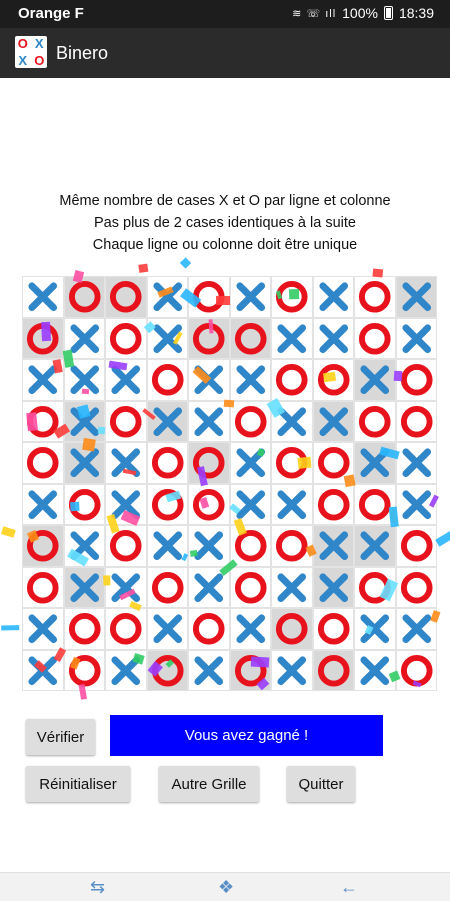 This screenshot has width=450, height=901. I want to click on recent-apps-icon: ⇆, so click(97, 887).